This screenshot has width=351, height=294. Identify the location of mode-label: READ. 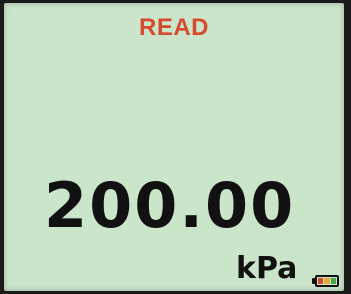
(173, 27).